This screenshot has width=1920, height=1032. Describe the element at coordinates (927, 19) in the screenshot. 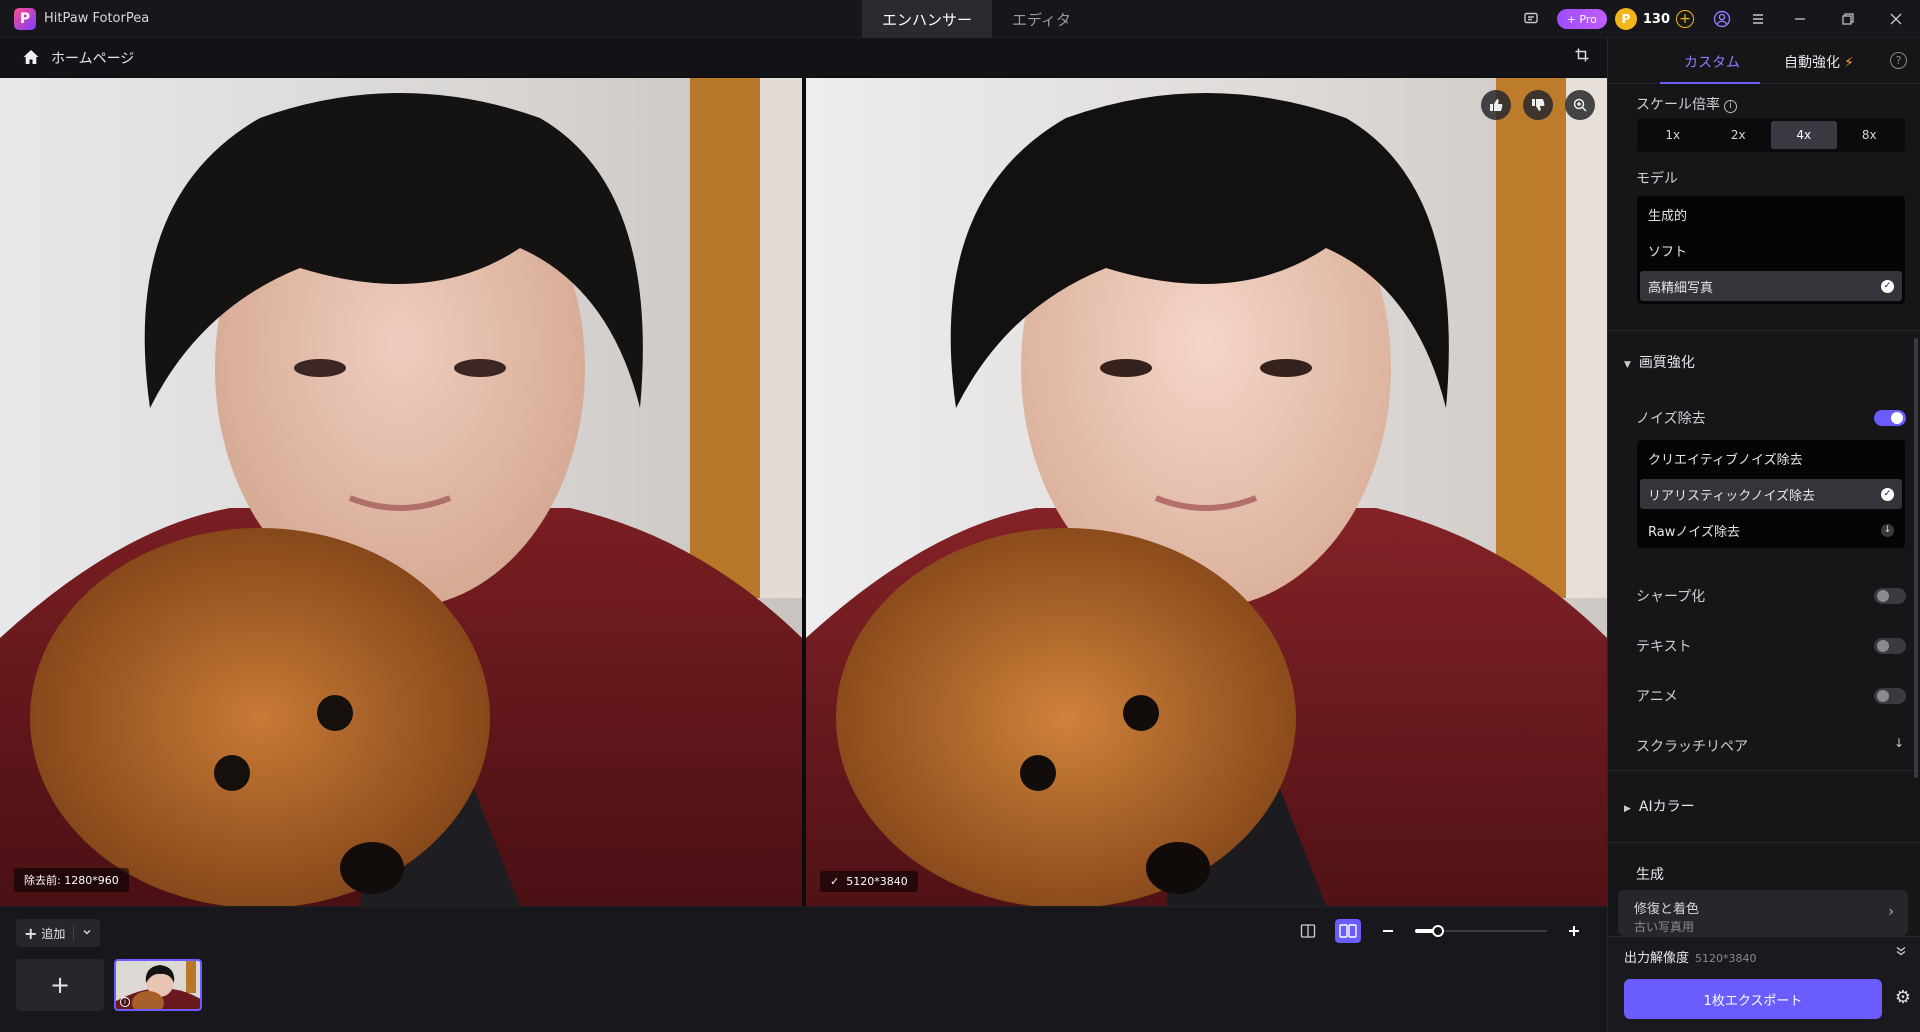

I see `tab-enhancer: エンハンサー` at that location.